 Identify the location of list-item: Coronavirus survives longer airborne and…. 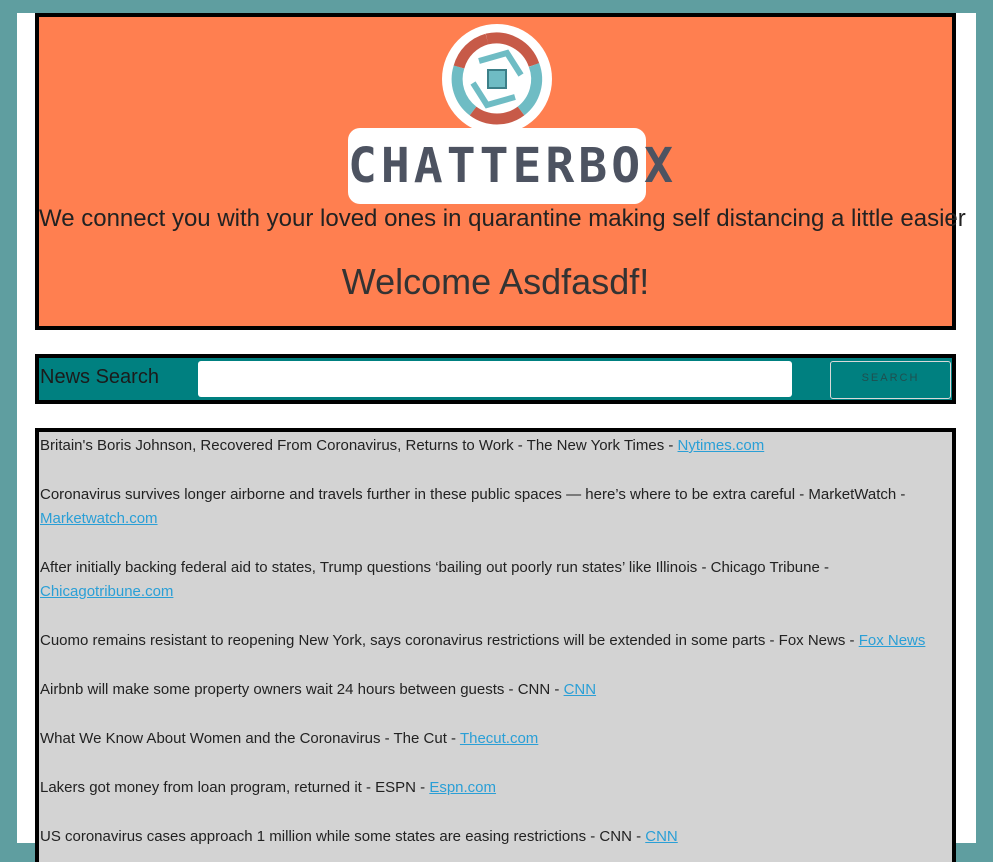
(496, 507).